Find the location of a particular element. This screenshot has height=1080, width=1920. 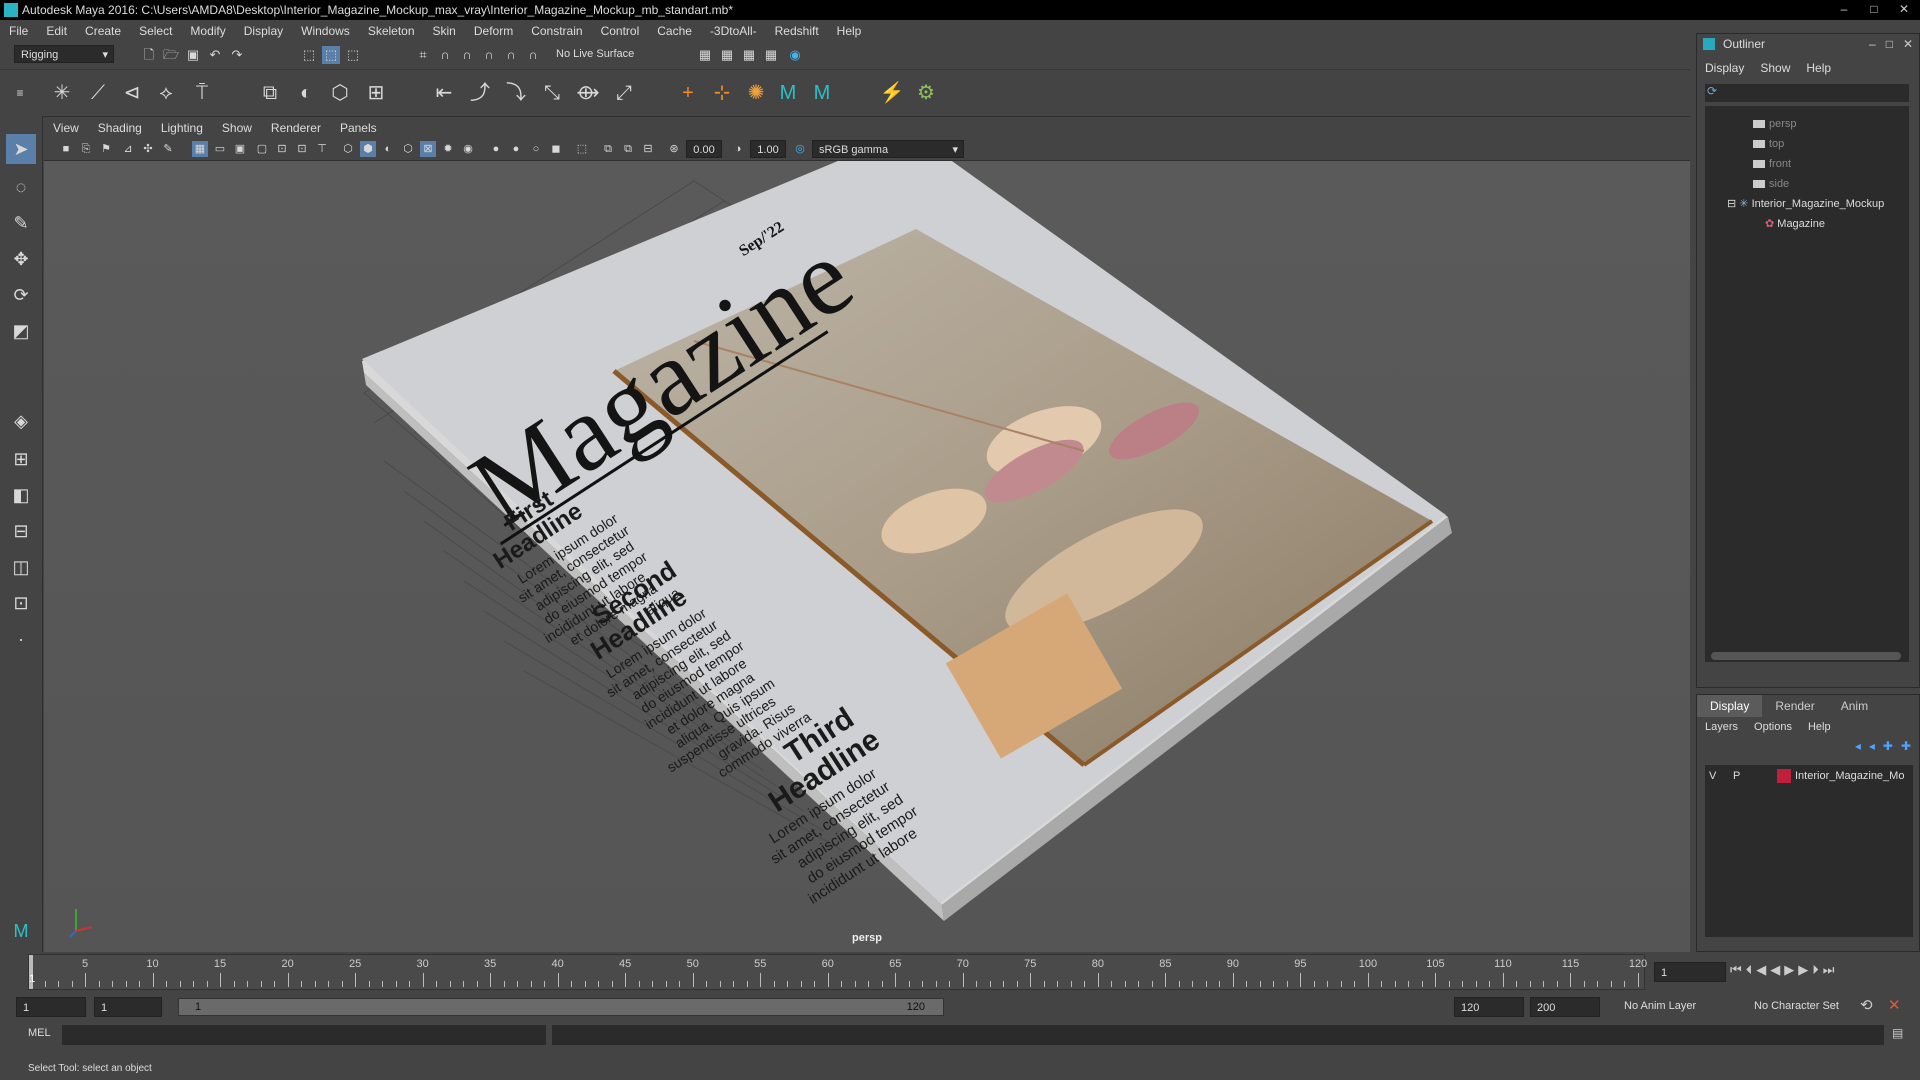

layer-name: Interior_Magazine_Mo is located at coordinates (1849, 776).